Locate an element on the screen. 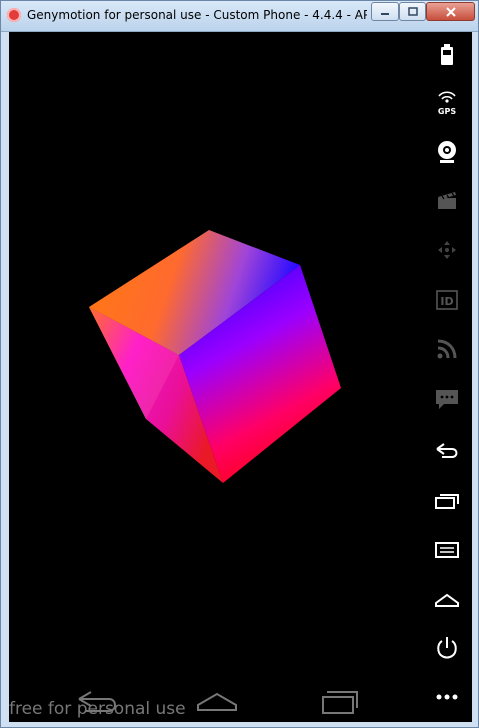 Image resolution: width=479 pixels, height=728 pixels. device-id-button: ID is located at coordinates (447, 300).